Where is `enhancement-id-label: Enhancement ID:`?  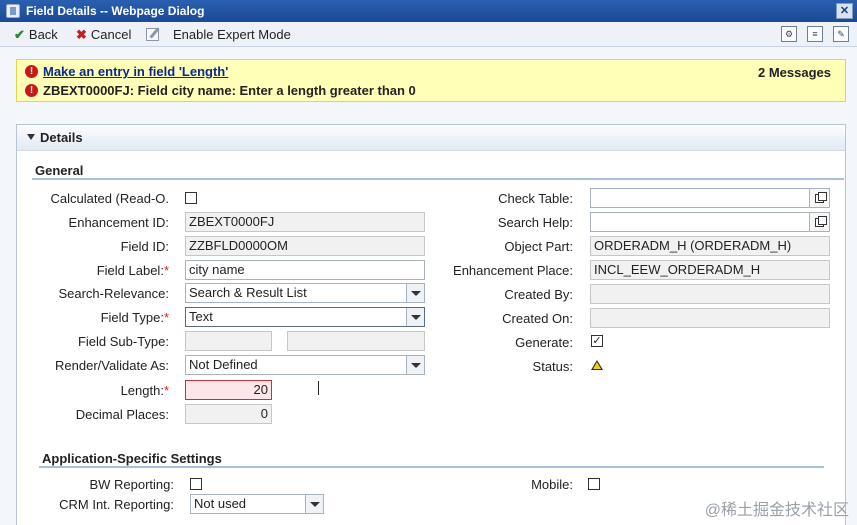
enhancement-id-label: Enhancement ID: is located at coordinates (118, 222).